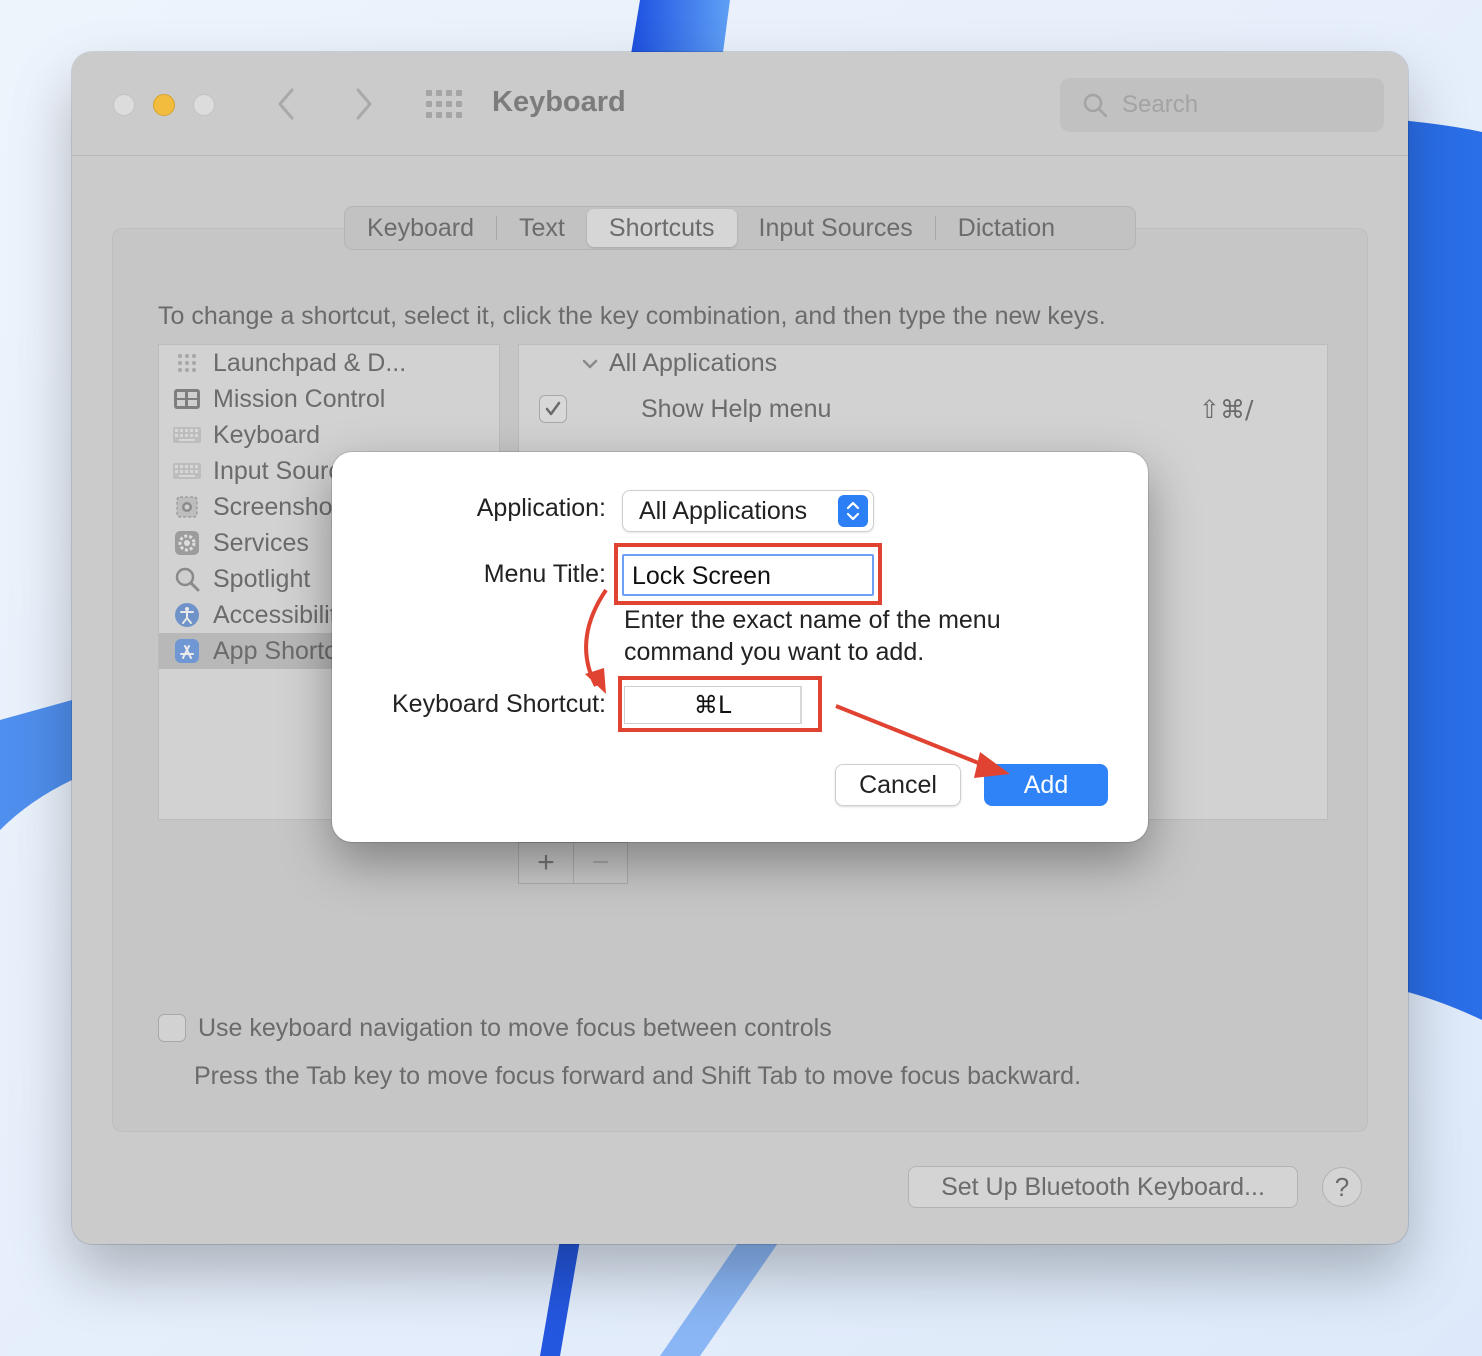 Image resolution: width=1482 pixels, height=1356 pixels. What do you see at coordinates (546, 863) in the screenshot?
I see `add-shortcut-button: +` at bounding box center [546, 863].